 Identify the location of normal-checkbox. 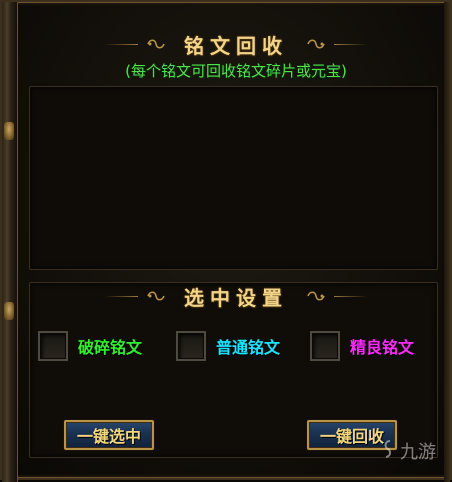
(191, 346).